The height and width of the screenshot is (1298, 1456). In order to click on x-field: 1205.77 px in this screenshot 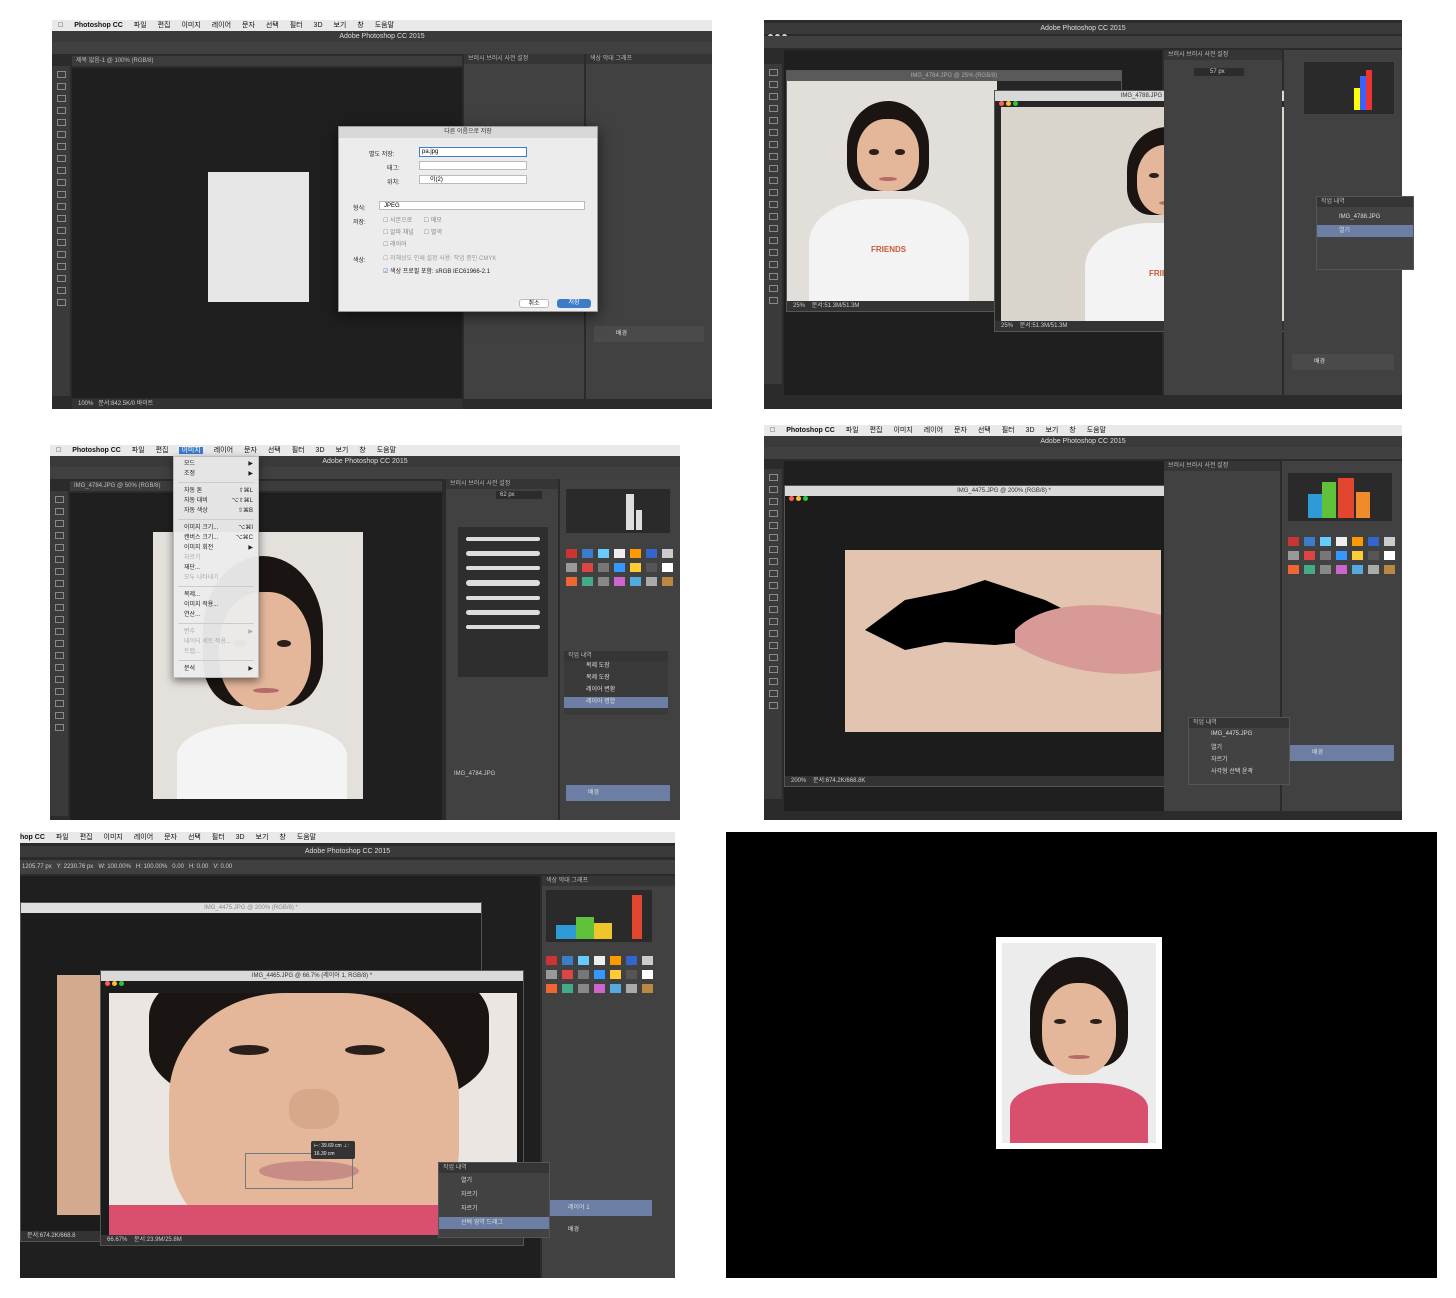, I will do `click(37, 867)`.